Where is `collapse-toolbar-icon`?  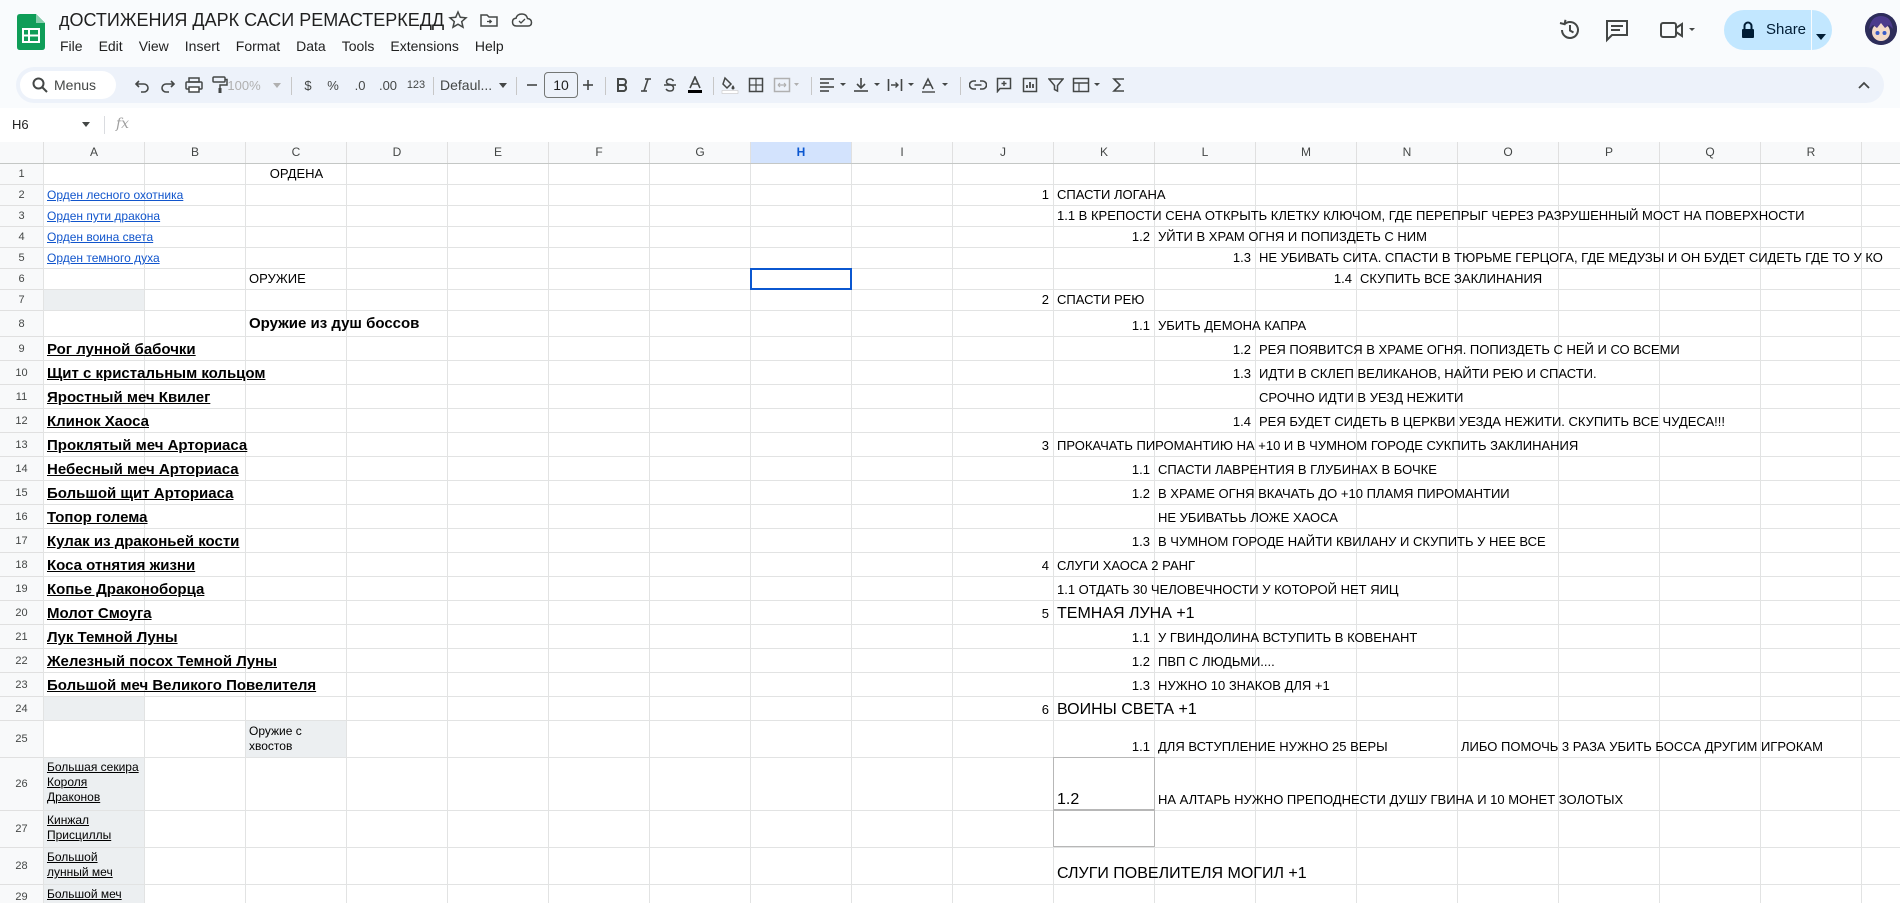
collapse-toolbar-icon is located at coordinates (1864, 85).